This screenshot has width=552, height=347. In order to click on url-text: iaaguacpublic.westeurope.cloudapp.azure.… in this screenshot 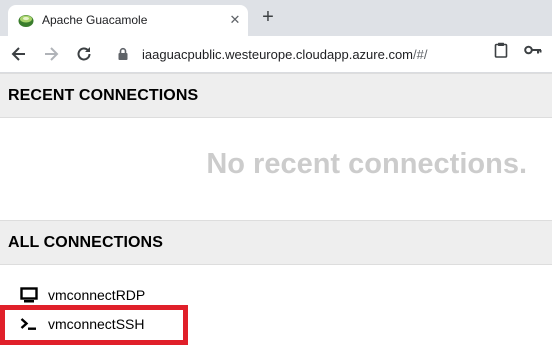, I will do `click(284, 54)`.